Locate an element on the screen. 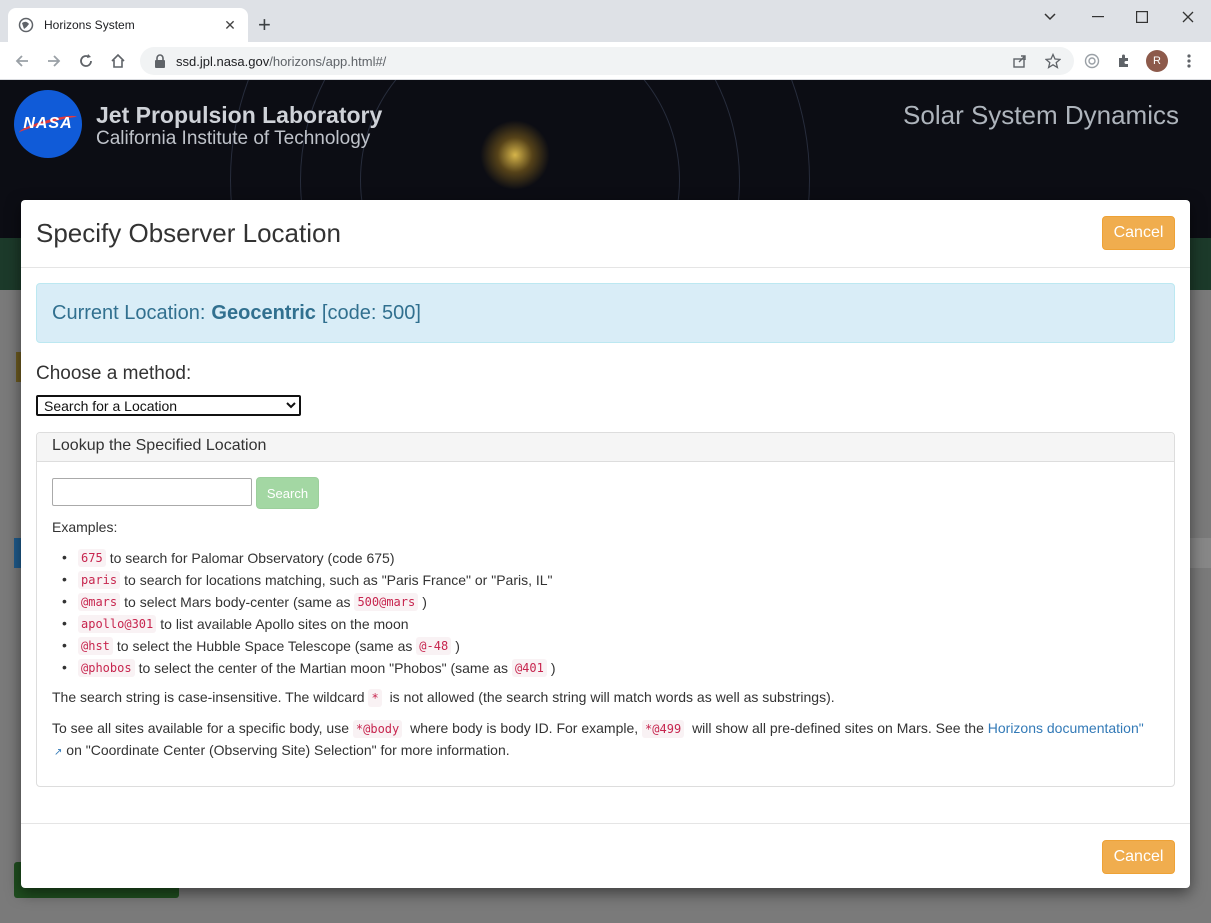 This screenshot has height=923, width=1211. menu-kebab-icon is located at coordinates (1189, 61).